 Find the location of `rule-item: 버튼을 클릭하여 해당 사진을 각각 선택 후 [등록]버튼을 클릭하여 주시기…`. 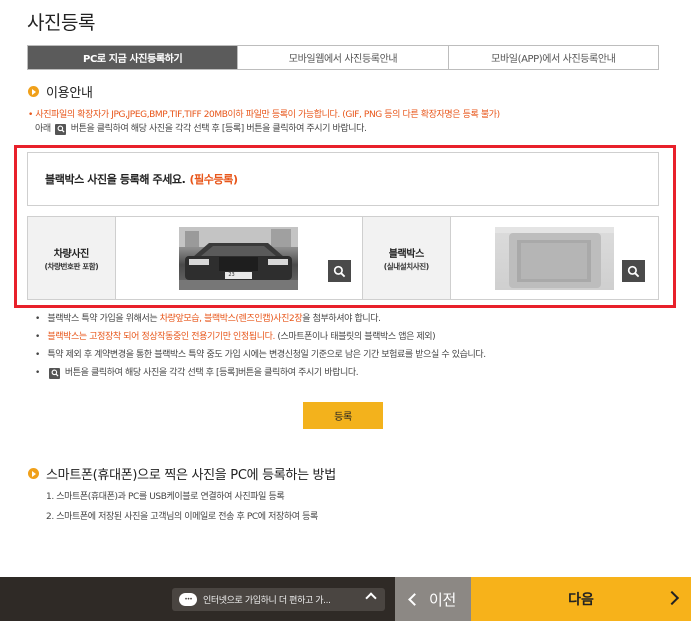

rule-item: 버튼을 클릭하여 해당 사진을 각각 선택 후 [등록]버튼을 클릭하여 주시기… is located at coordinates (364, 373).